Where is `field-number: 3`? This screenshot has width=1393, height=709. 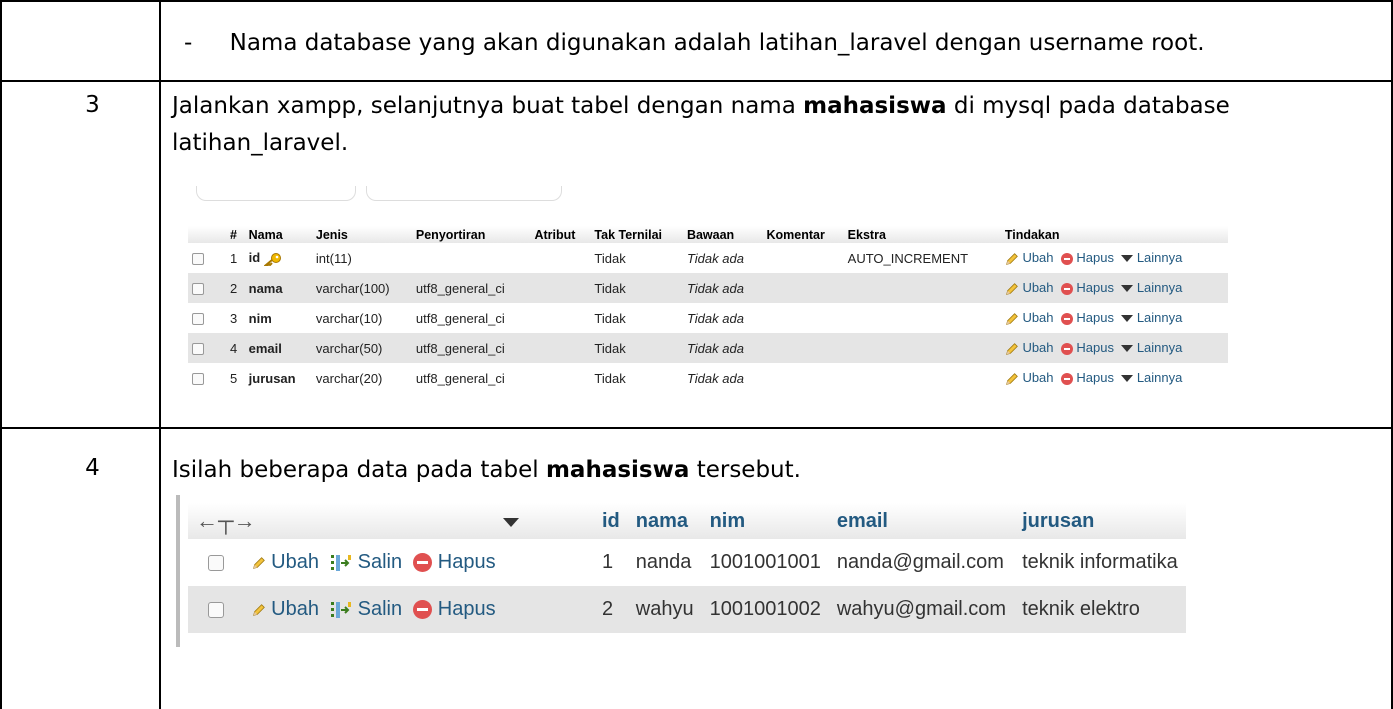
field-number: 3 is located at coordinates (235, 318).